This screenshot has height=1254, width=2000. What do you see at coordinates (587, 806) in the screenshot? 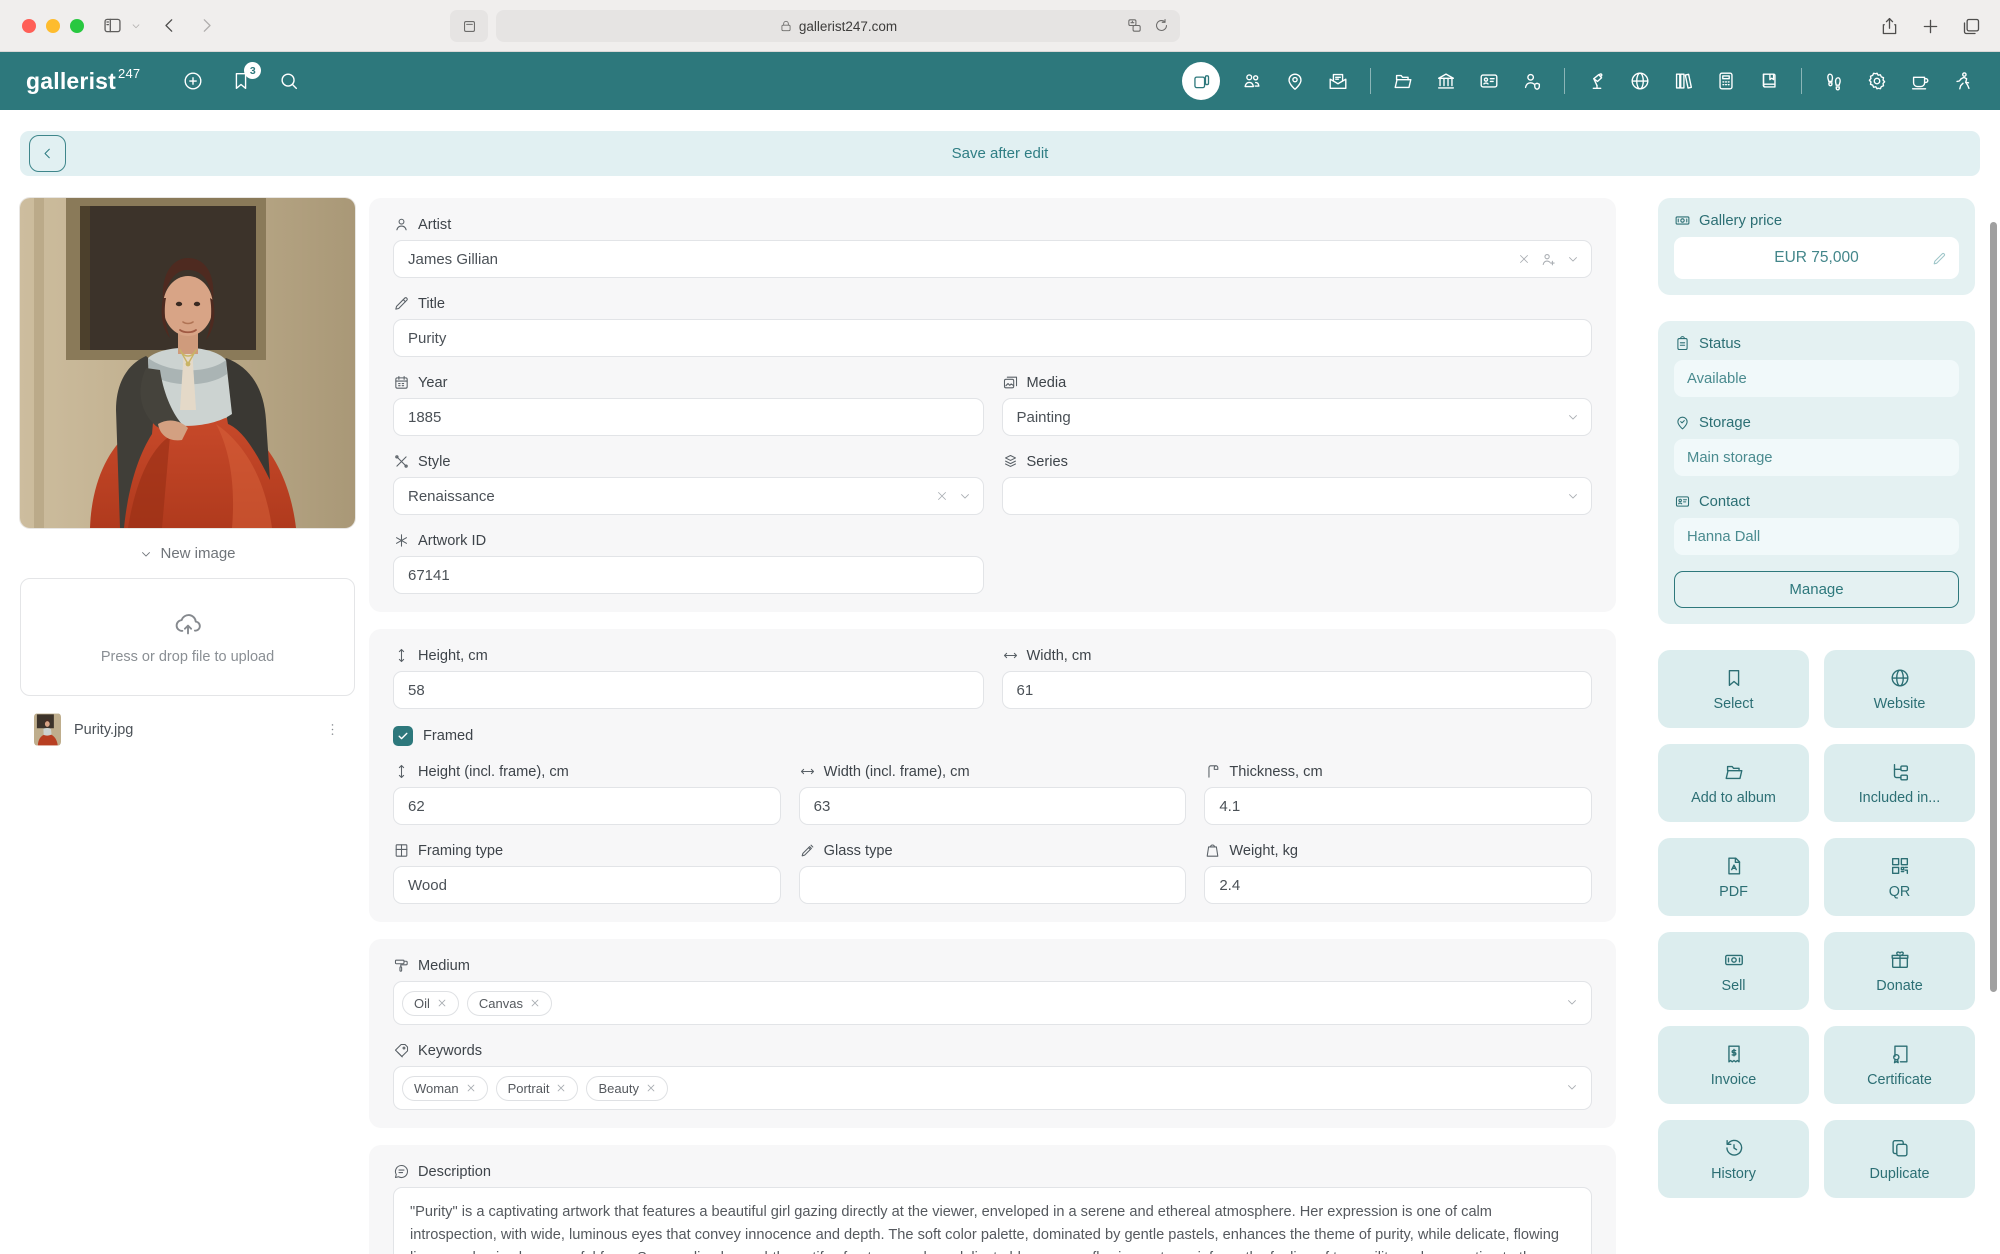
I see `height-frame-input` at bounding box center [587, 806].